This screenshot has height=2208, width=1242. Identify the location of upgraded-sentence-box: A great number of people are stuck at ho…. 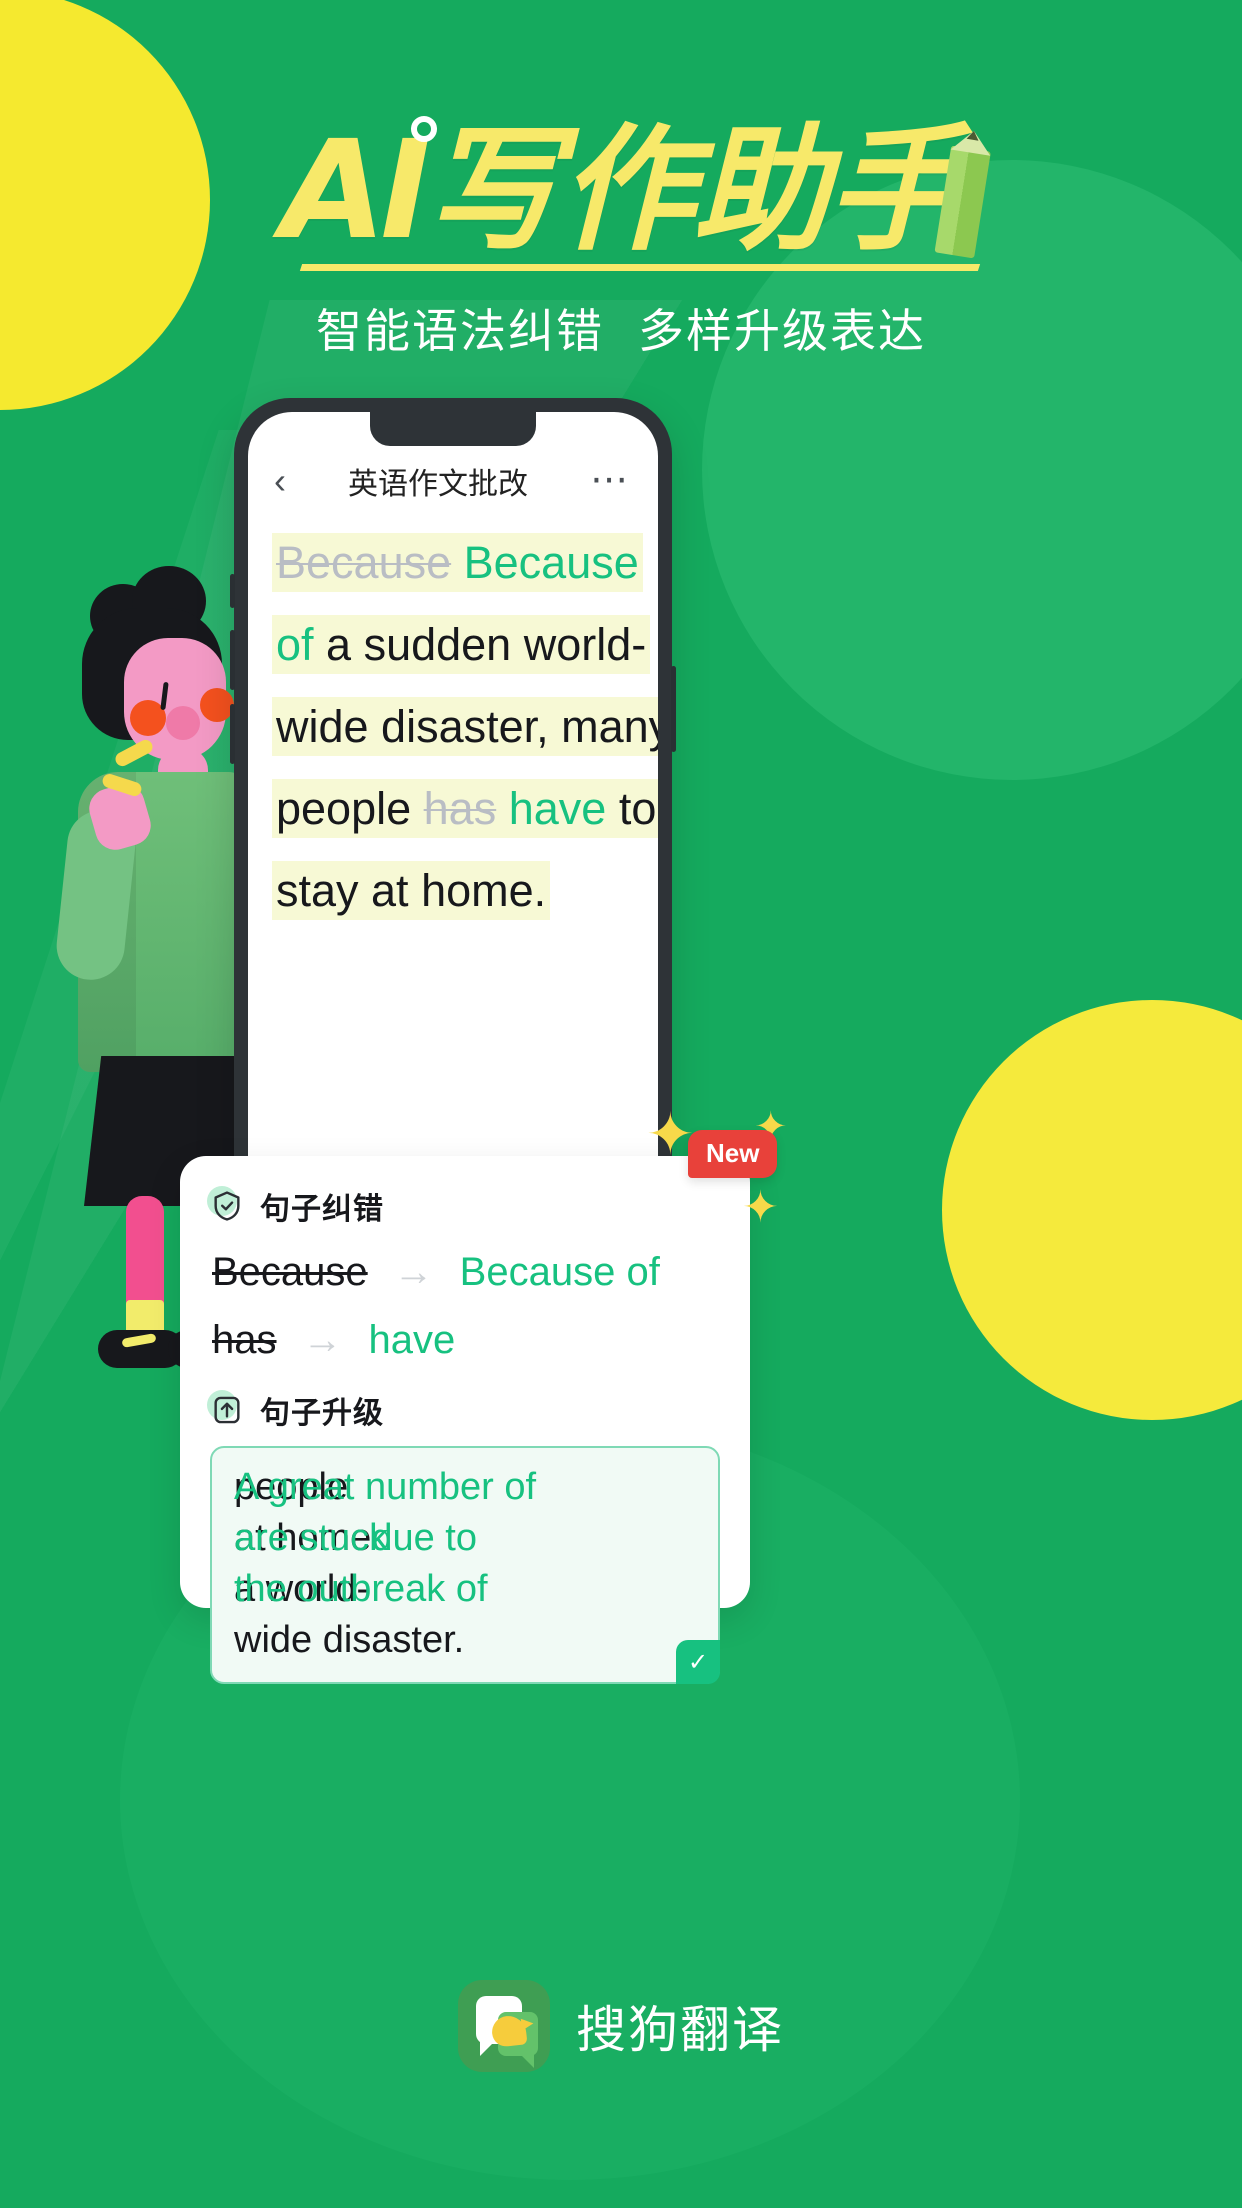
(465, 1565).